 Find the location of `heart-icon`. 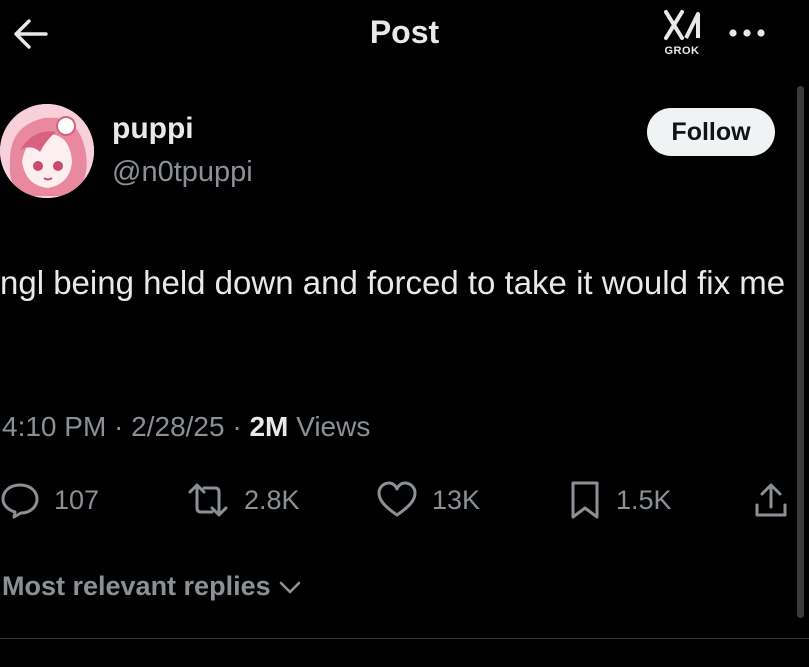

heart-icon is located at coordinates (397, 499).